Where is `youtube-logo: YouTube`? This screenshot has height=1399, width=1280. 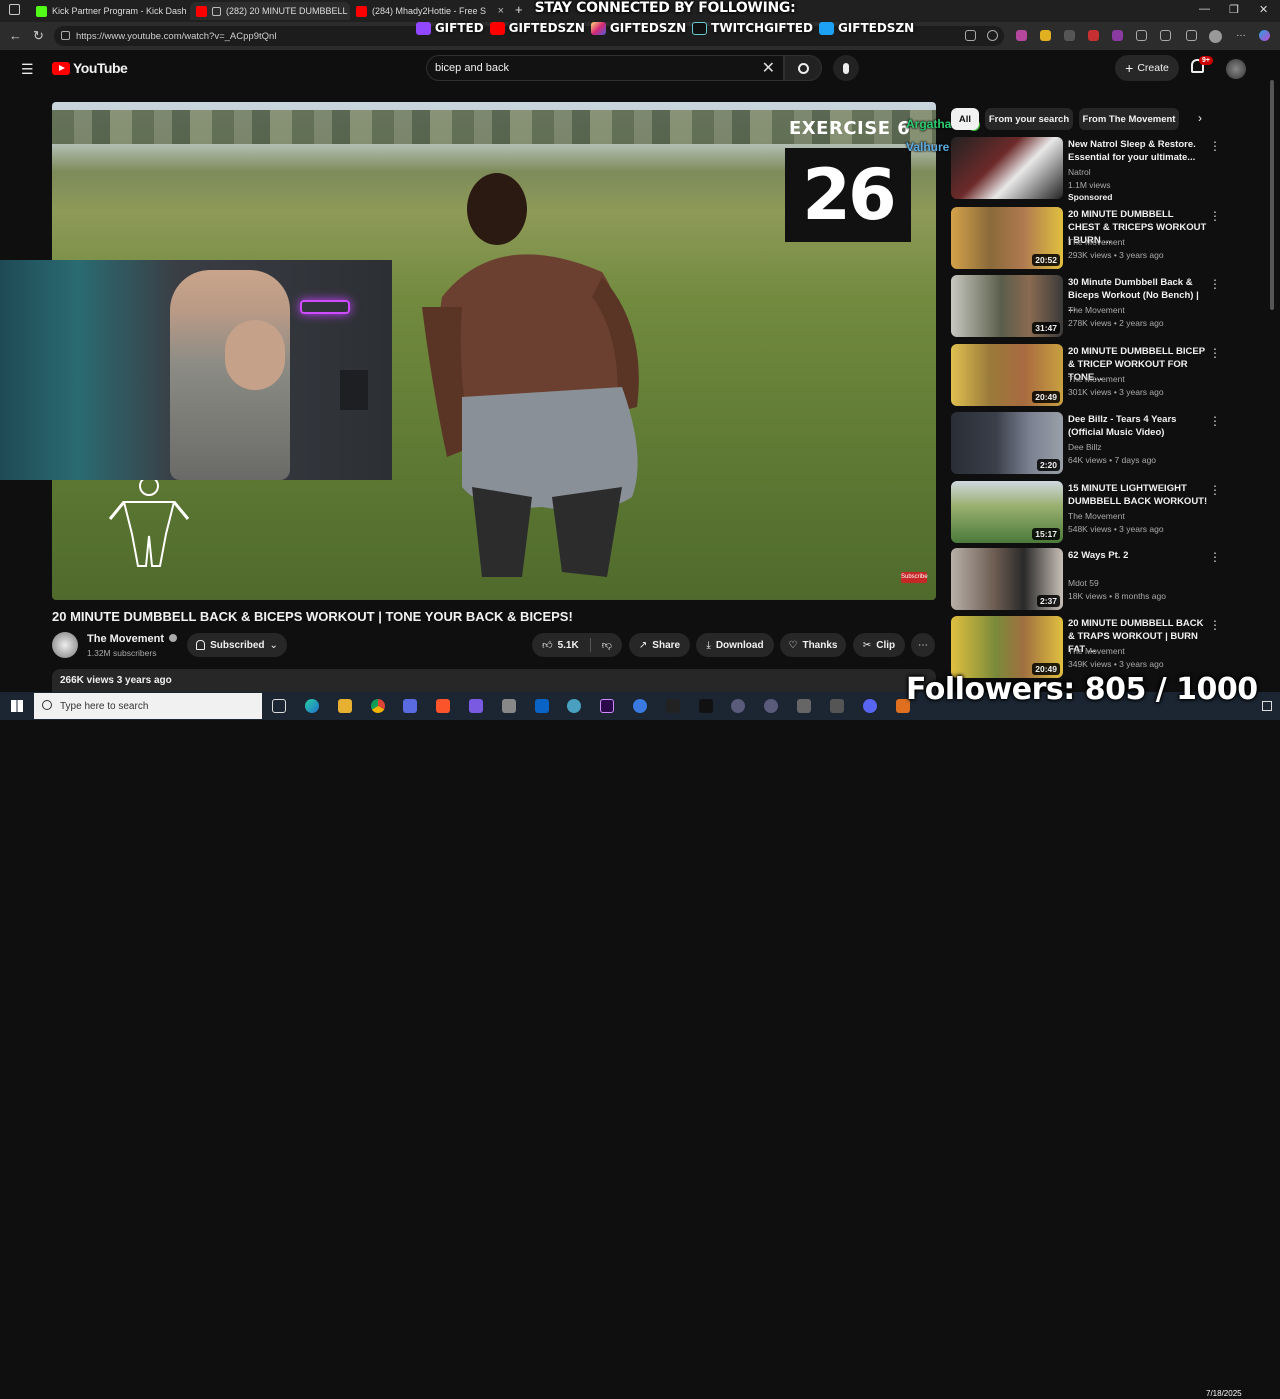
youtube-logo: YouTube is located at coordinates (90, 68).